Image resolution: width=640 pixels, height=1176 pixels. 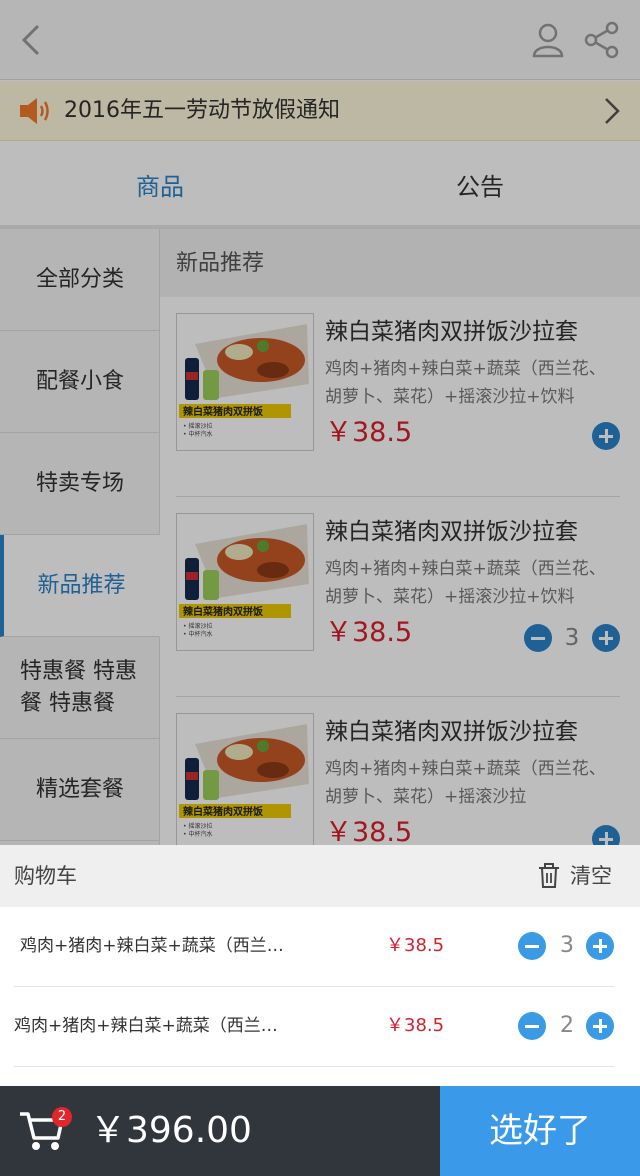 I want to click on trash-icon, so click(x=549, y=876).